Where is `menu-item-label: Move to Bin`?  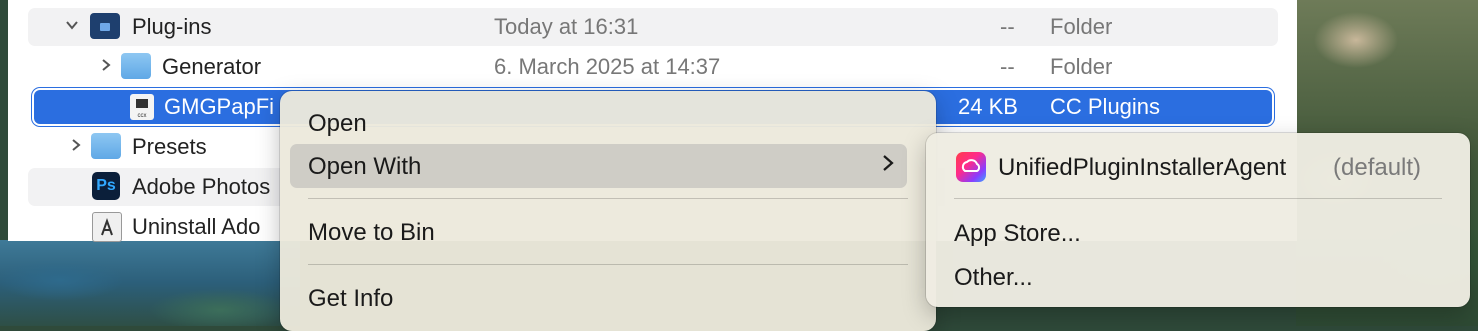 menu-item-label: Move to Bin is located at coordinates (371, 232).